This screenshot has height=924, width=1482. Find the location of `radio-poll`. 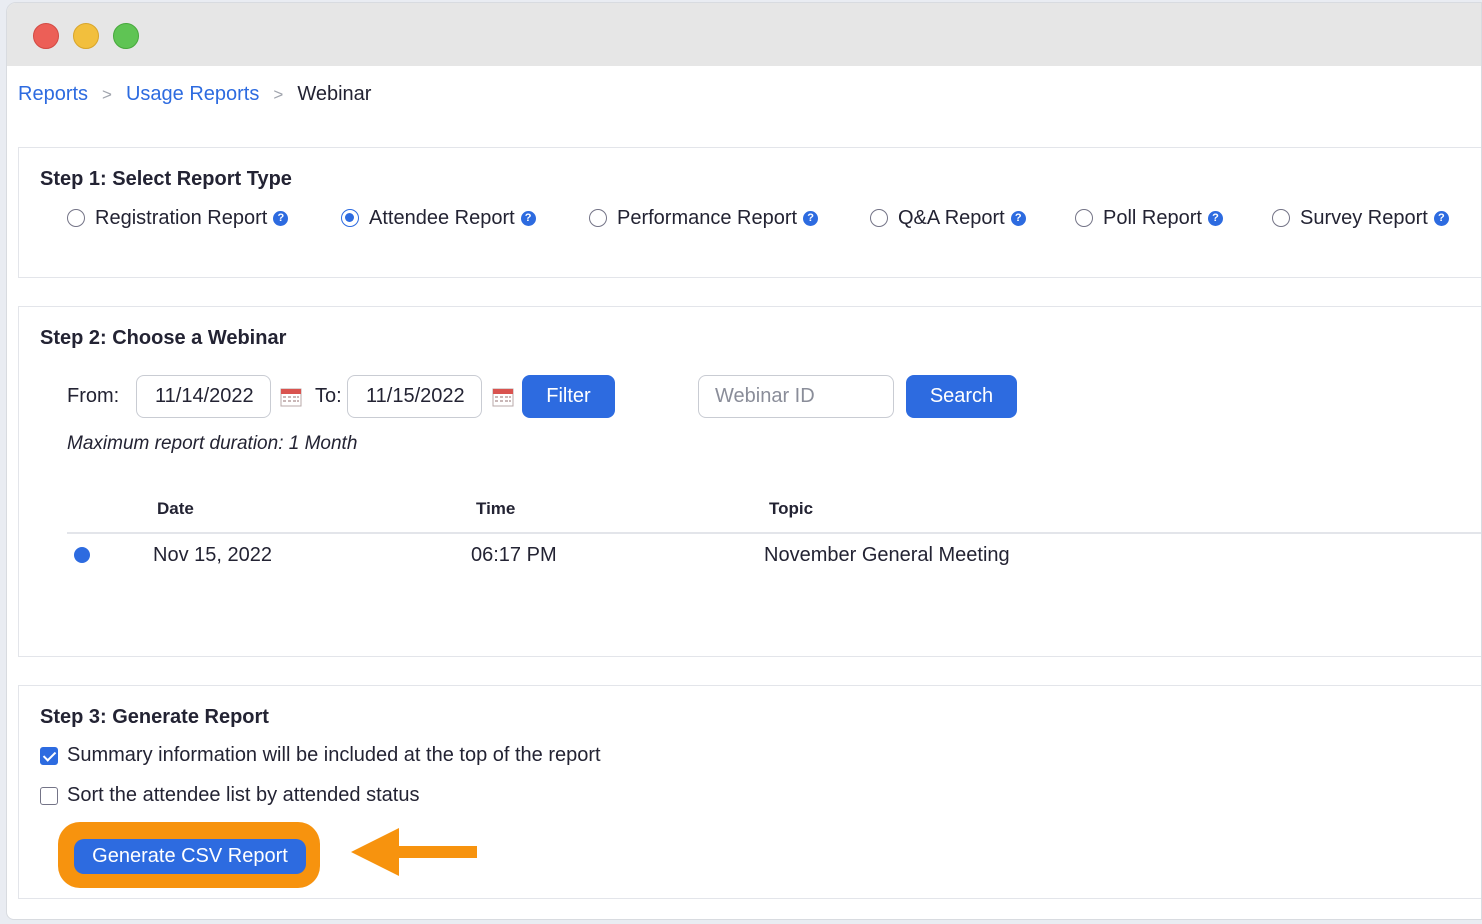

radio-poll is located at coordinates (1084, 218).